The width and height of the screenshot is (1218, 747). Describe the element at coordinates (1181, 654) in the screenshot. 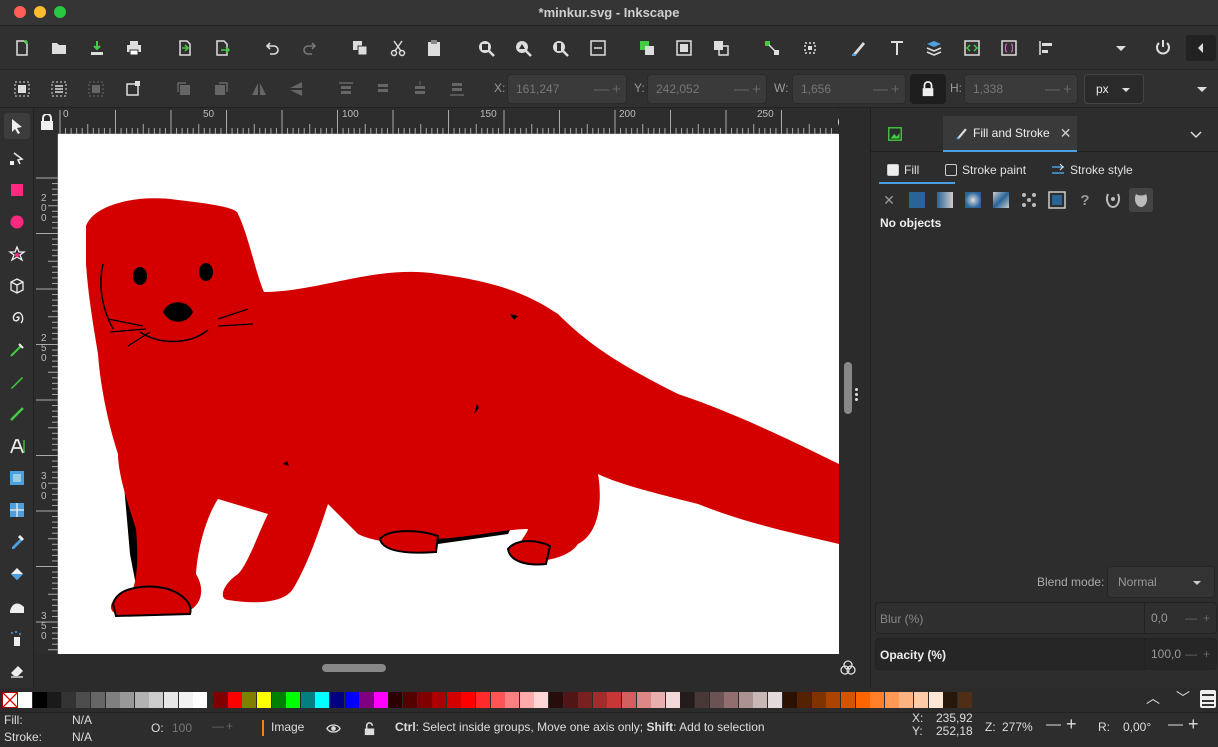

I see `opacity-spin: 100,0— +` at that location.